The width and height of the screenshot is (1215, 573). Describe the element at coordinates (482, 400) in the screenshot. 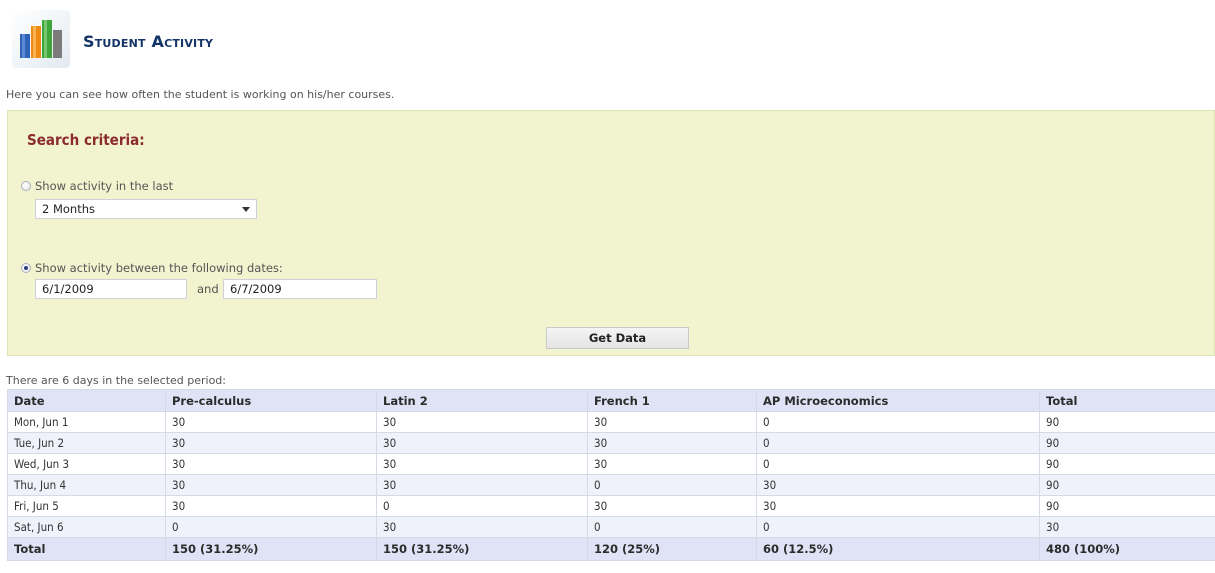

I see `column-header-latin-2: Latin 2` at that location.